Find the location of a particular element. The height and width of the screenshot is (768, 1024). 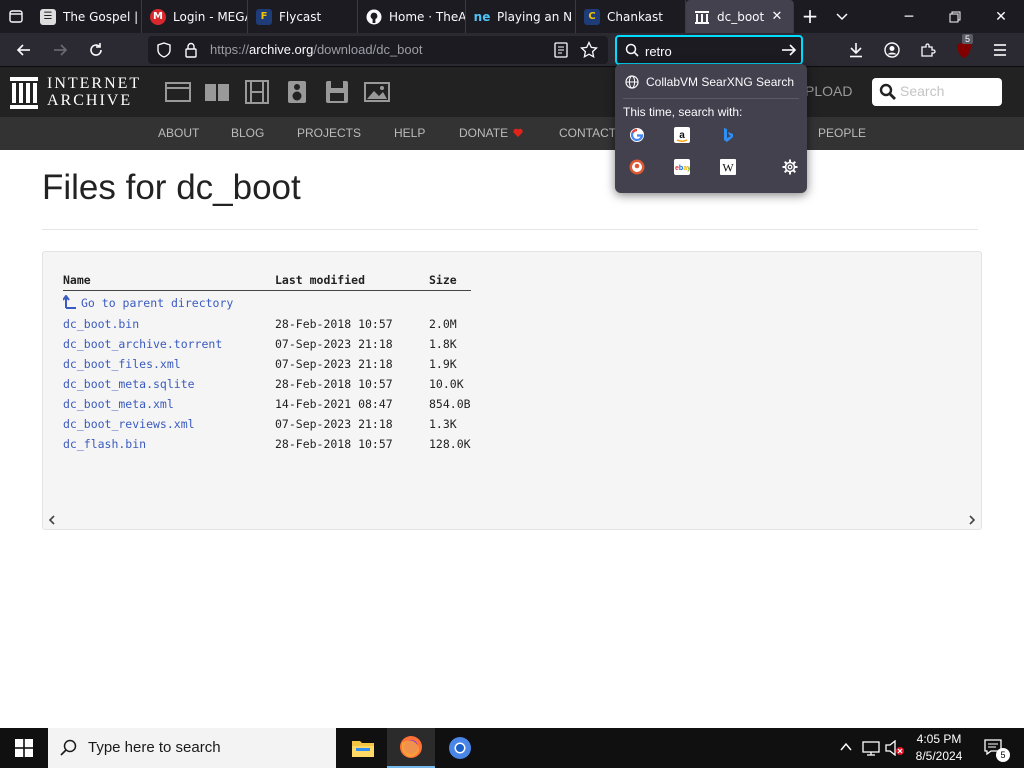

mega-icon: M is located at coordinates (158, 16).